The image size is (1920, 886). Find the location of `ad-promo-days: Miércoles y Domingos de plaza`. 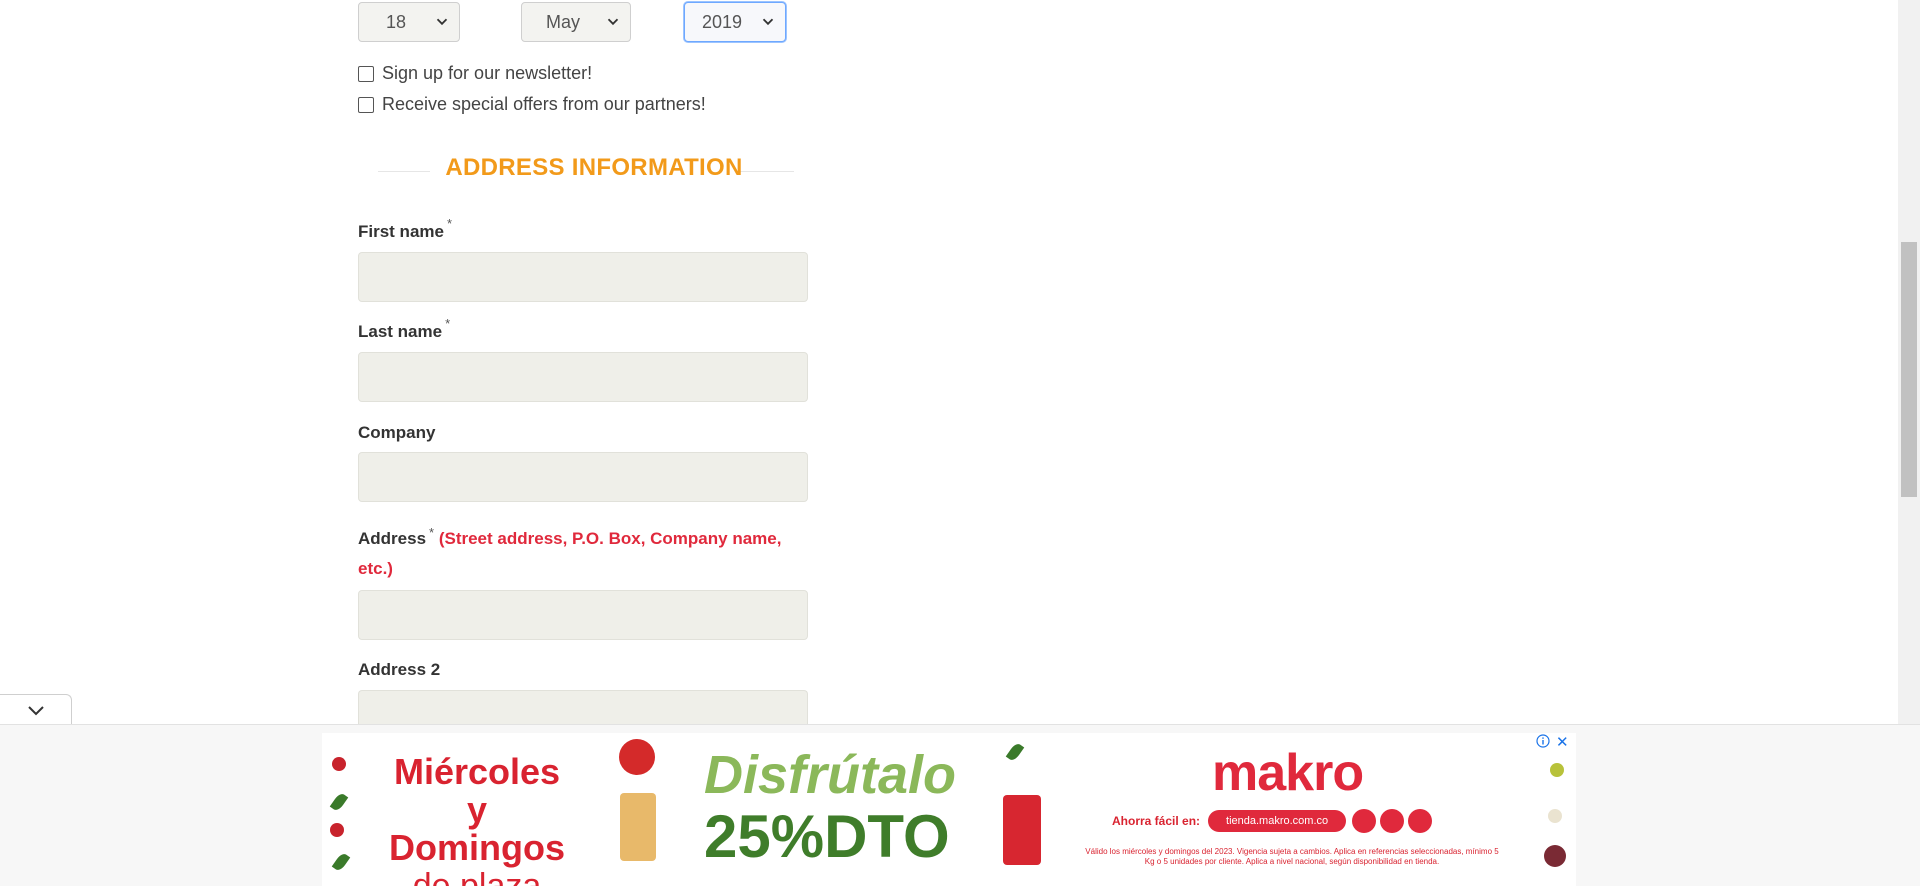

ad-promo-days: Miércoles y Domingos de plaza is located at coordinates (477, 819).